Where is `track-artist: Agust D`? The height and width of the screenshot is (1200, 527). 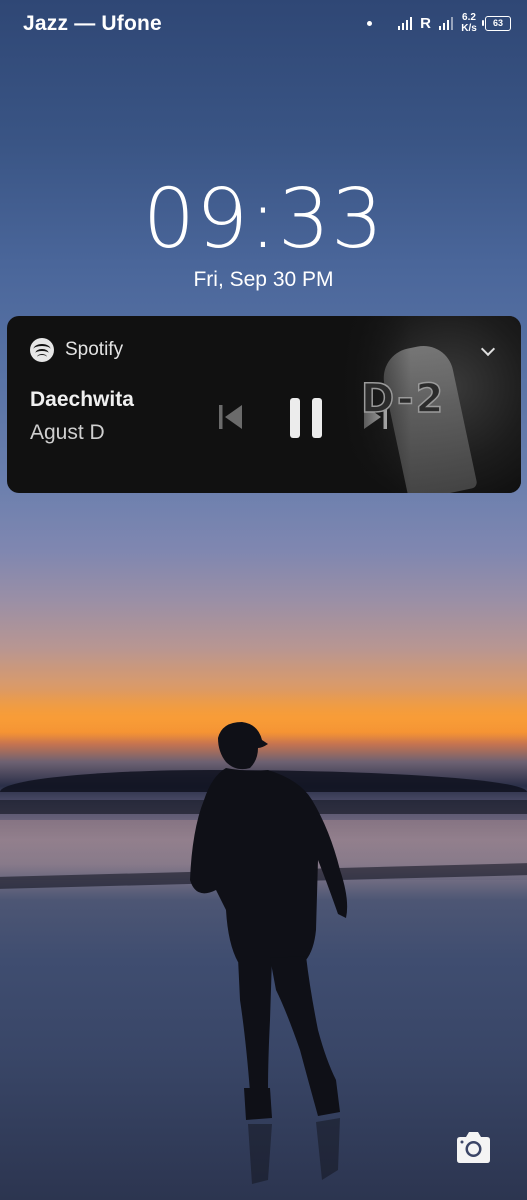 track-artist: Agust D is located at coordinates (67, 432).